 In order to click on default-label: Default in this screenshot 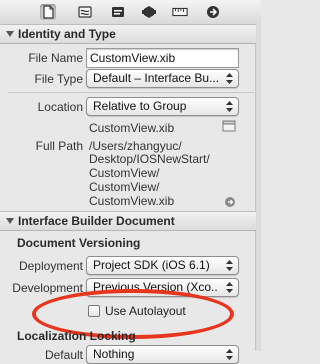, I will do `click(63, 355)`.